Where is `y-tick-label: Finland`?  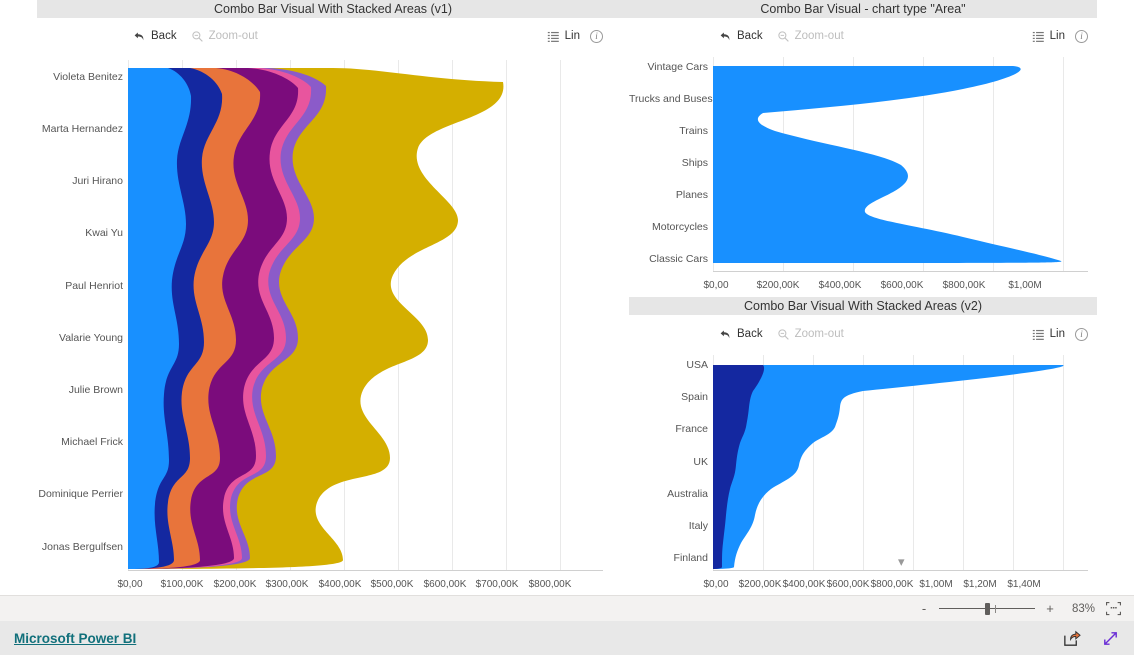 y-tick-label: Finland is located at coordinates (690, 558).